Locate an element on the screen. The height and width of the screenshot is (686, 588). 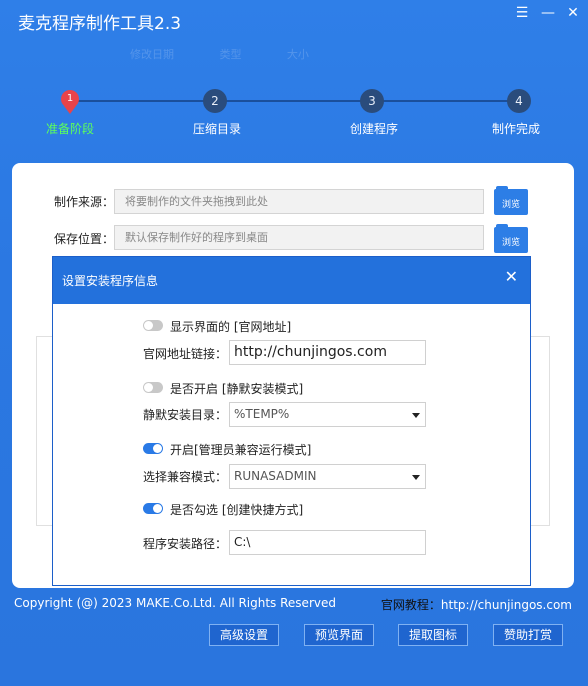
step-4-indicator: 4 is located at coordinates (519, 101).